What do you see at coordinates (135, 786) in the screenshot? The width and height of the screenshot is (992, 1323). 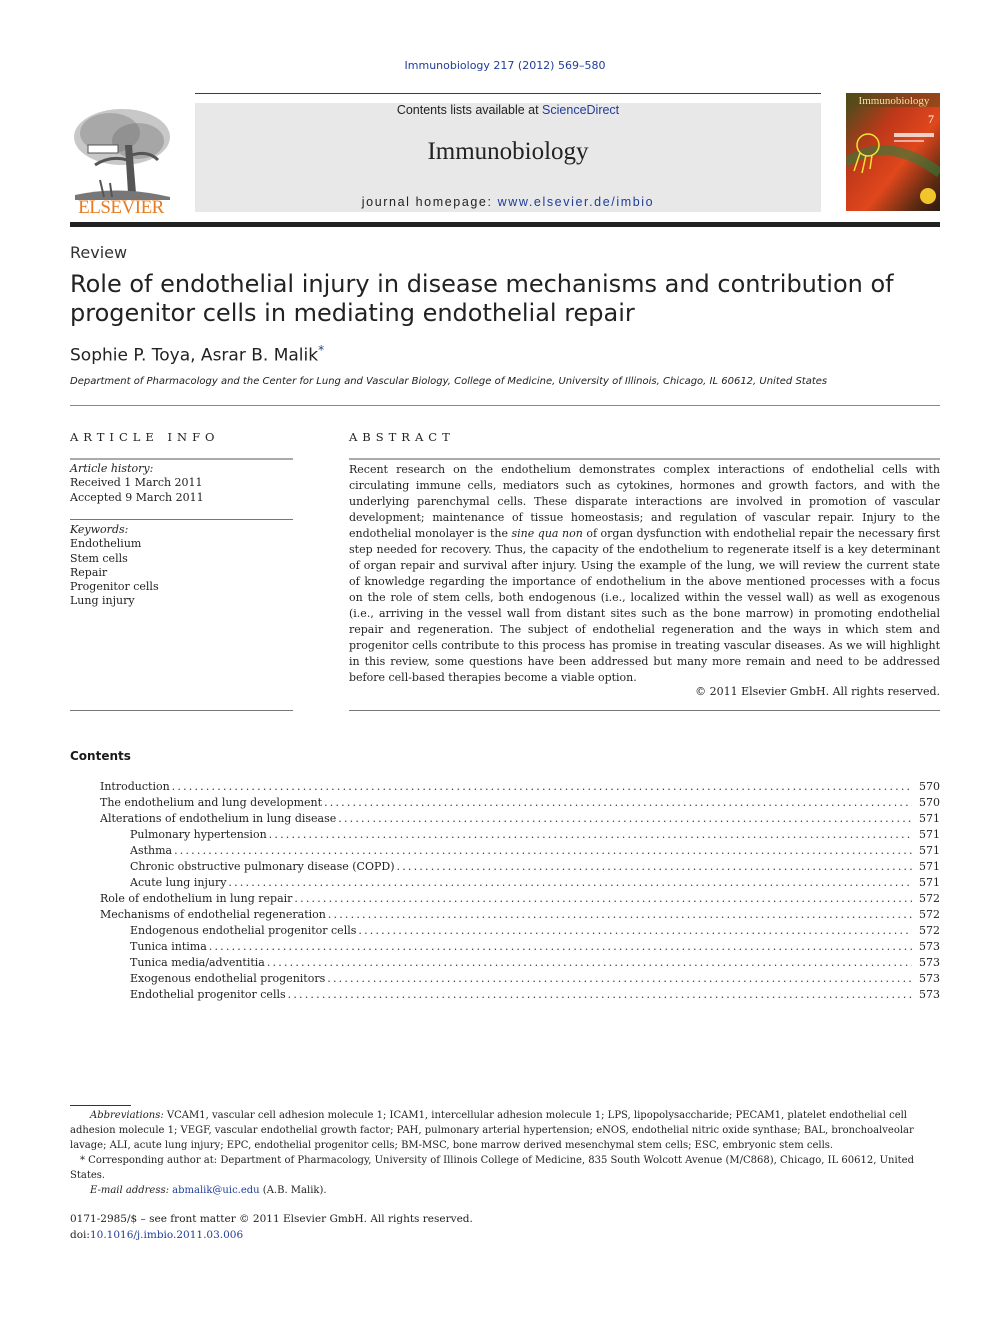 I see `toc-entry-title: Introduction` at bounding box center [135, 786].